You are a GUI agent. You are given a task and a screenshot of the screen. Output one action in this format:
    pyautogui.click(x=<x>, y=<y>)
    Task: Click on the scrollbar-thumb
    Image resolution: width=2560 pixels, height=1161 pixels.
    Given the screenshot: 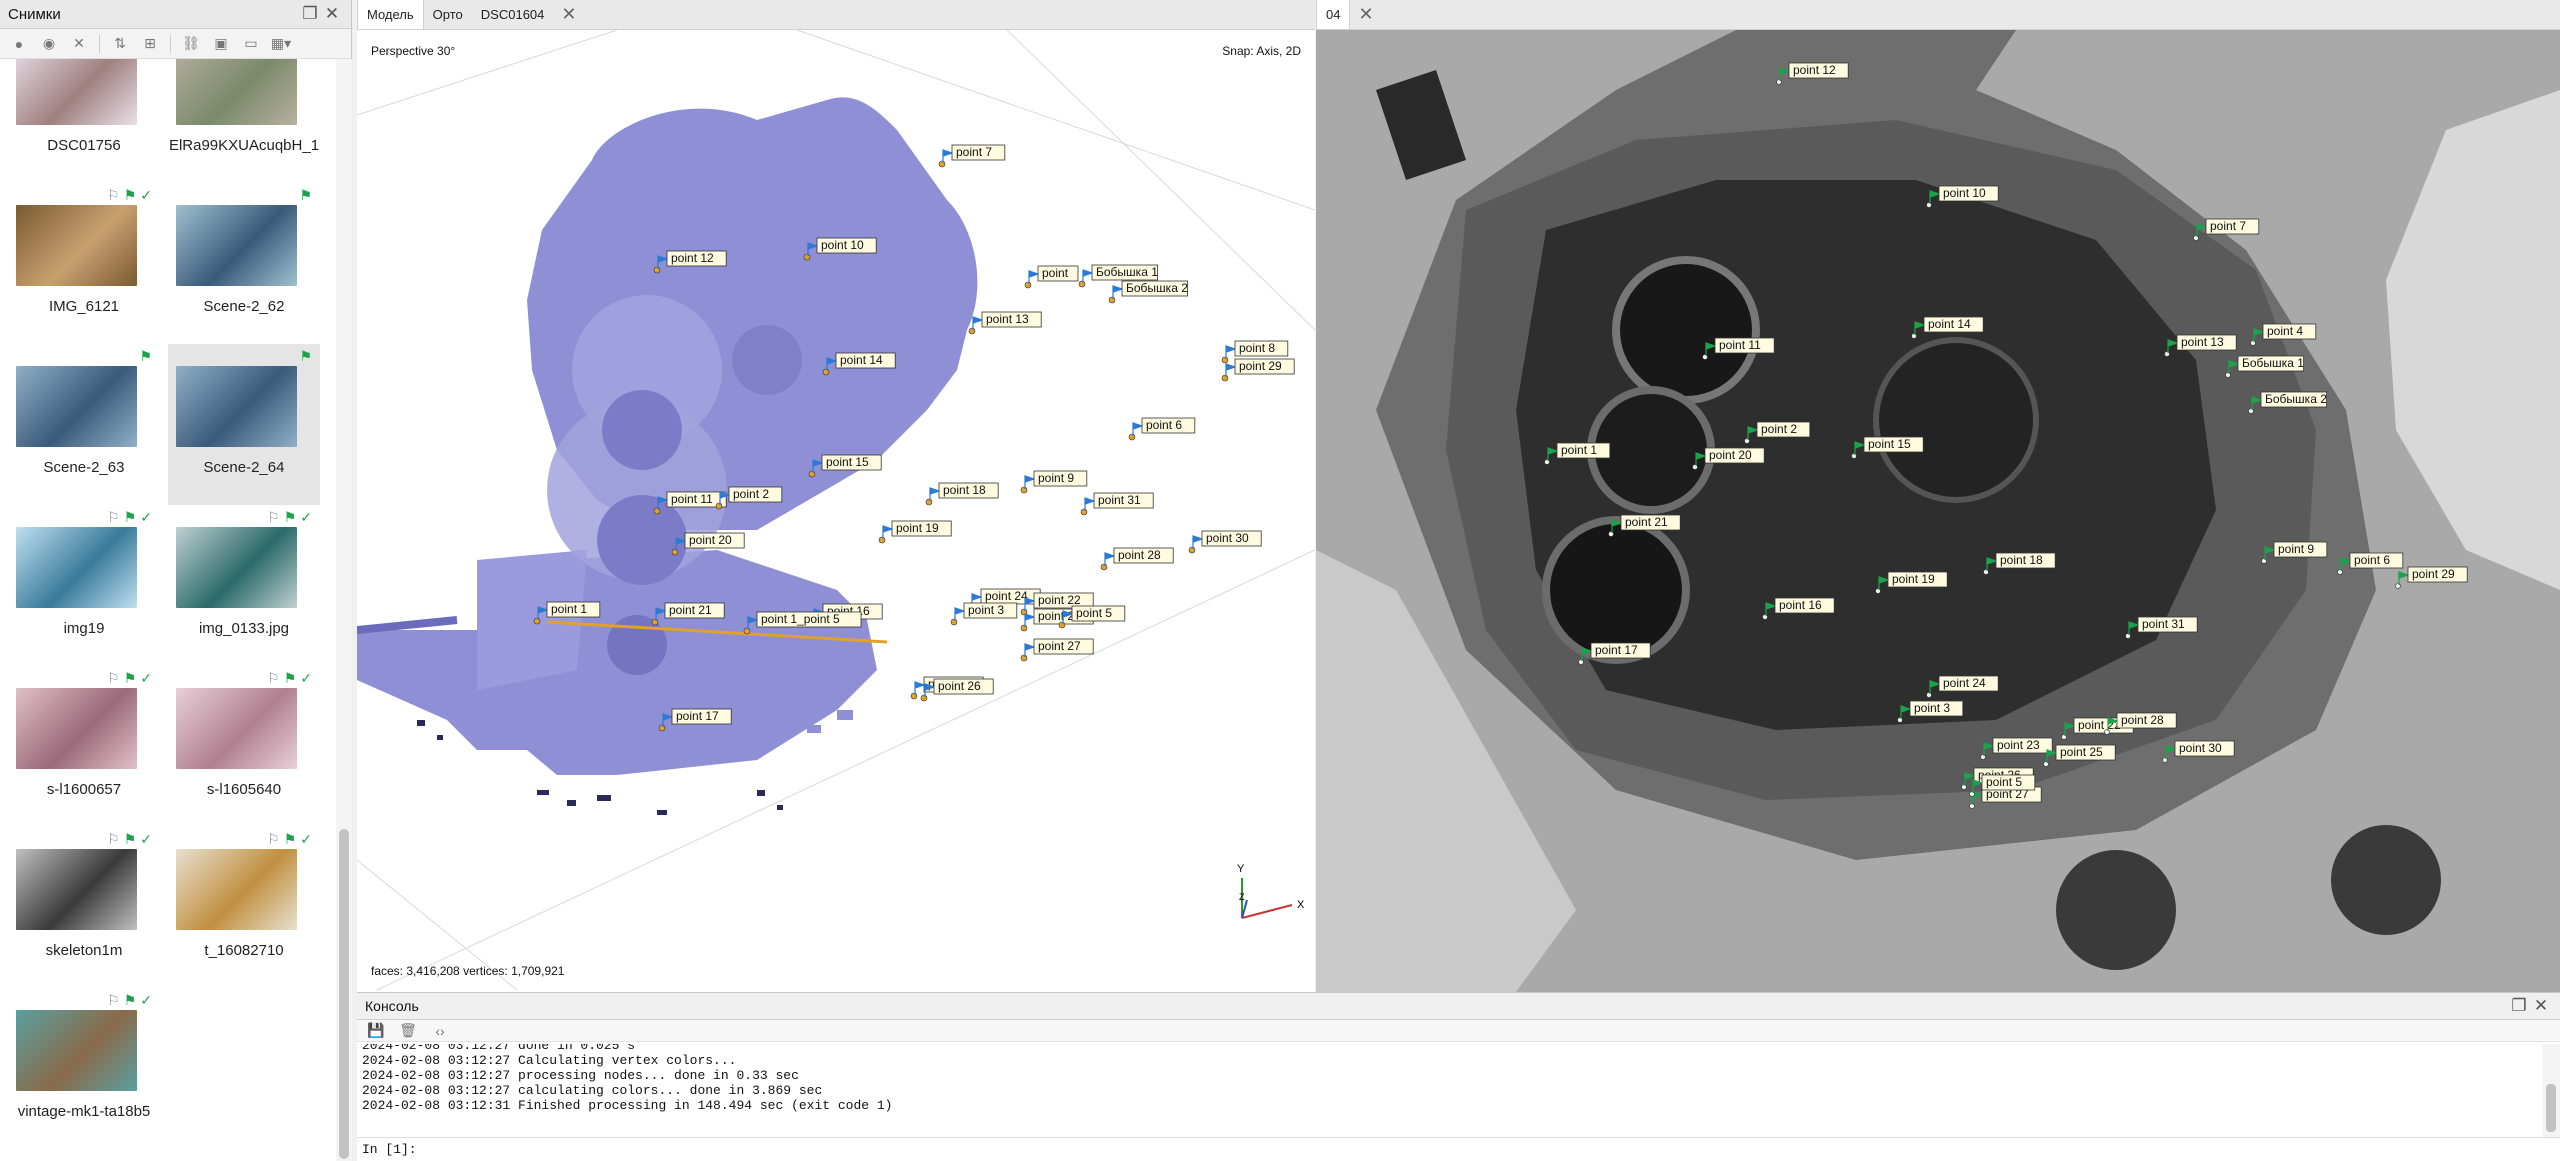 What is the action you would take?
    pyautogui.click(x=2551, y=1108)
    